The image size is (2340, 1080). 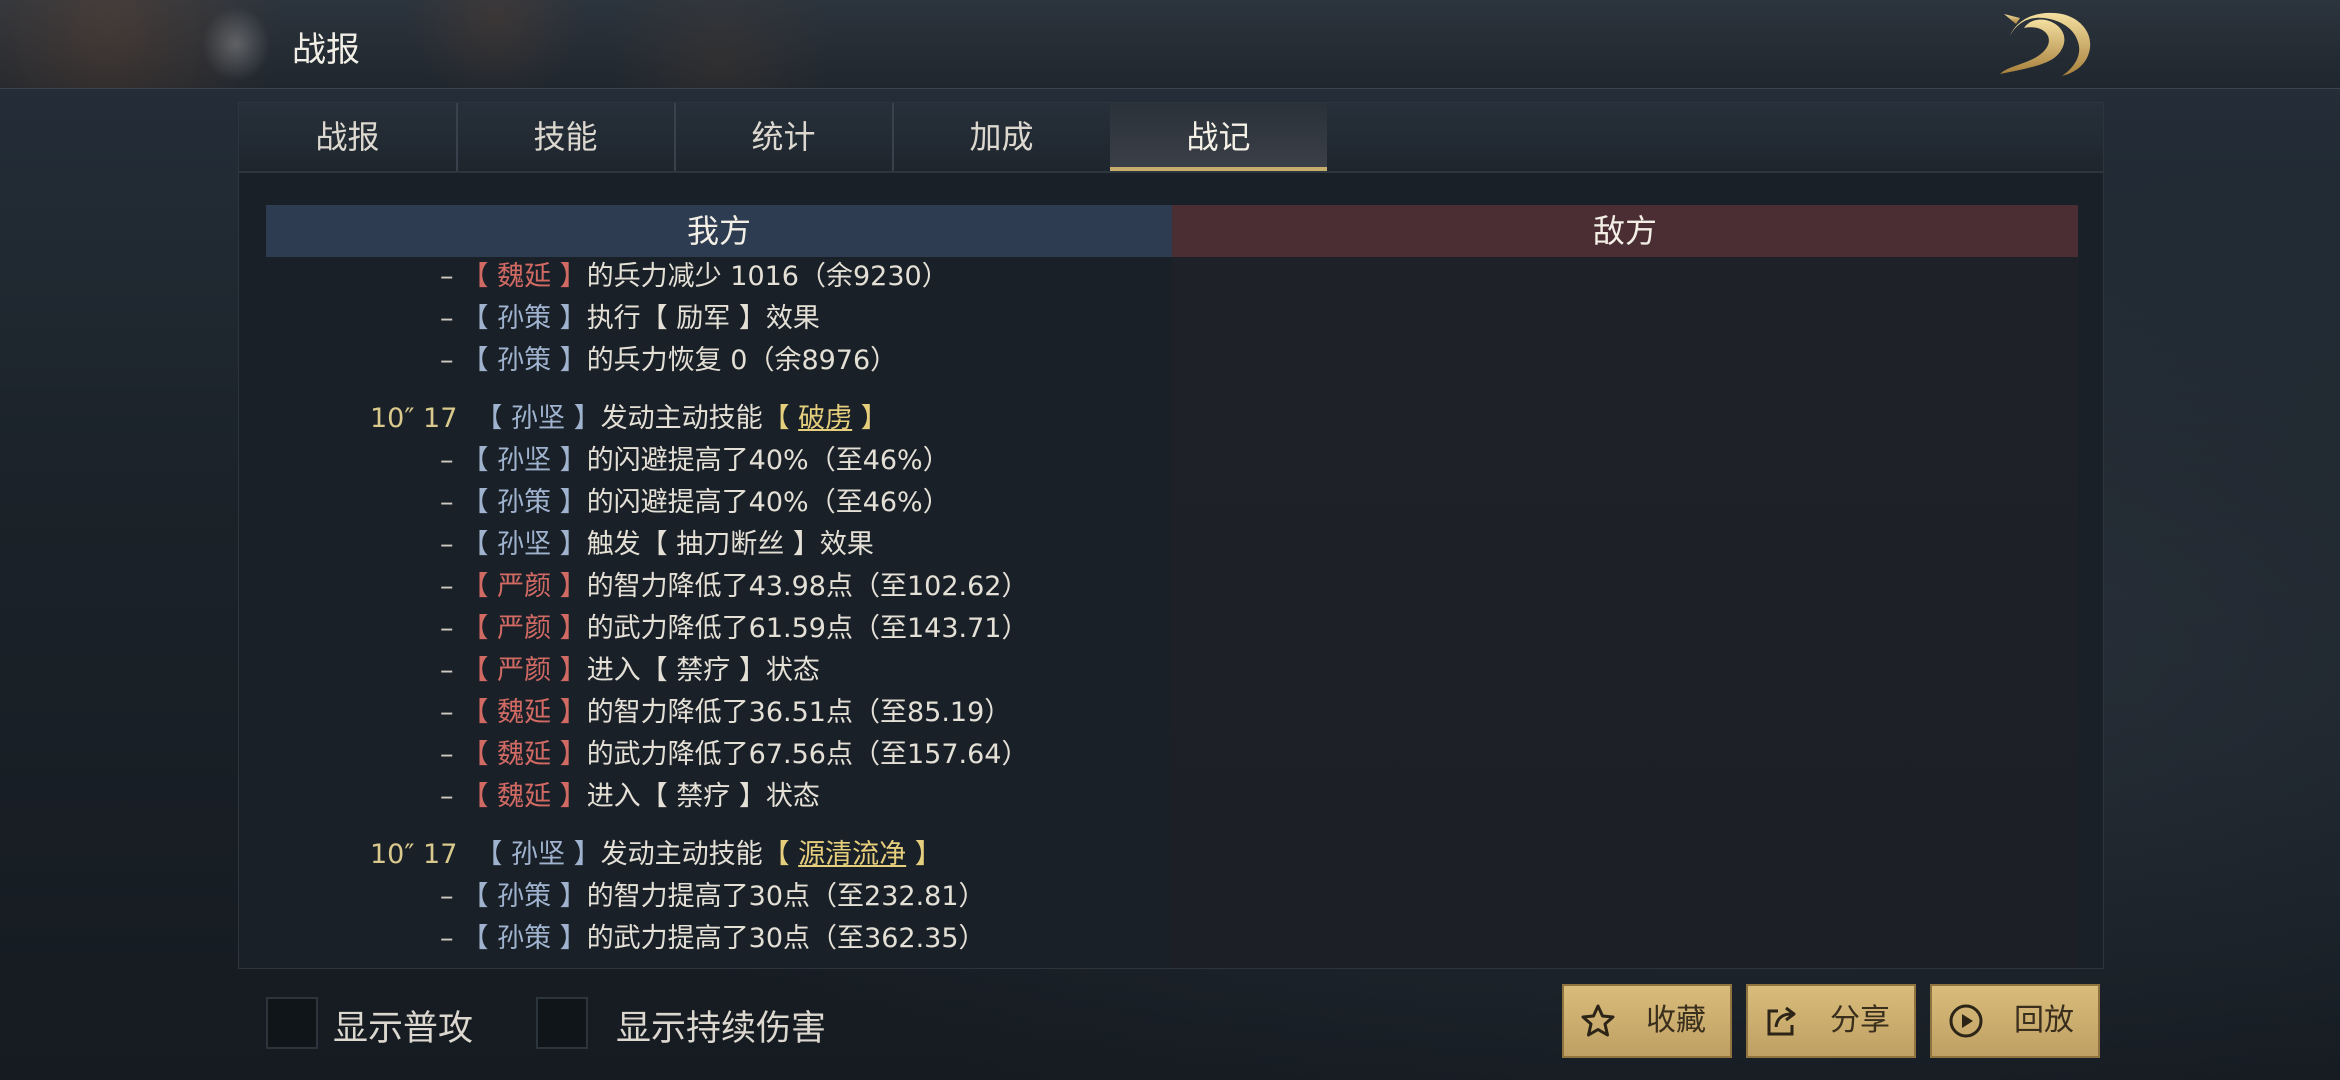 I want to click on log-effect-entry: – 【 孙策 】的兵力恢复 0（余8976）, so click(x=668, y=361).